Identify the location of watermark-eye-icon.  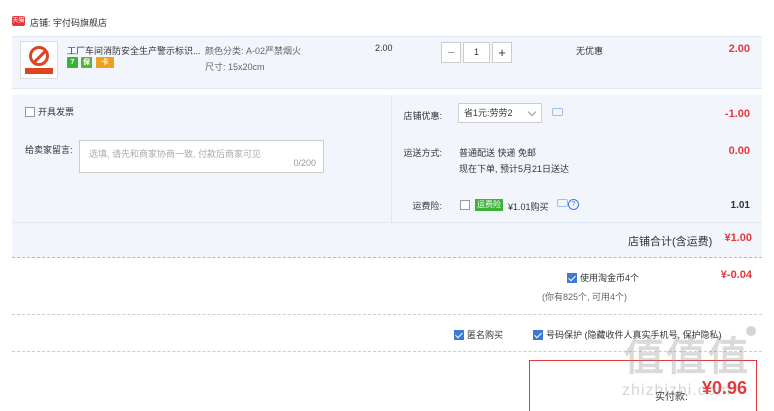
(751, 331).